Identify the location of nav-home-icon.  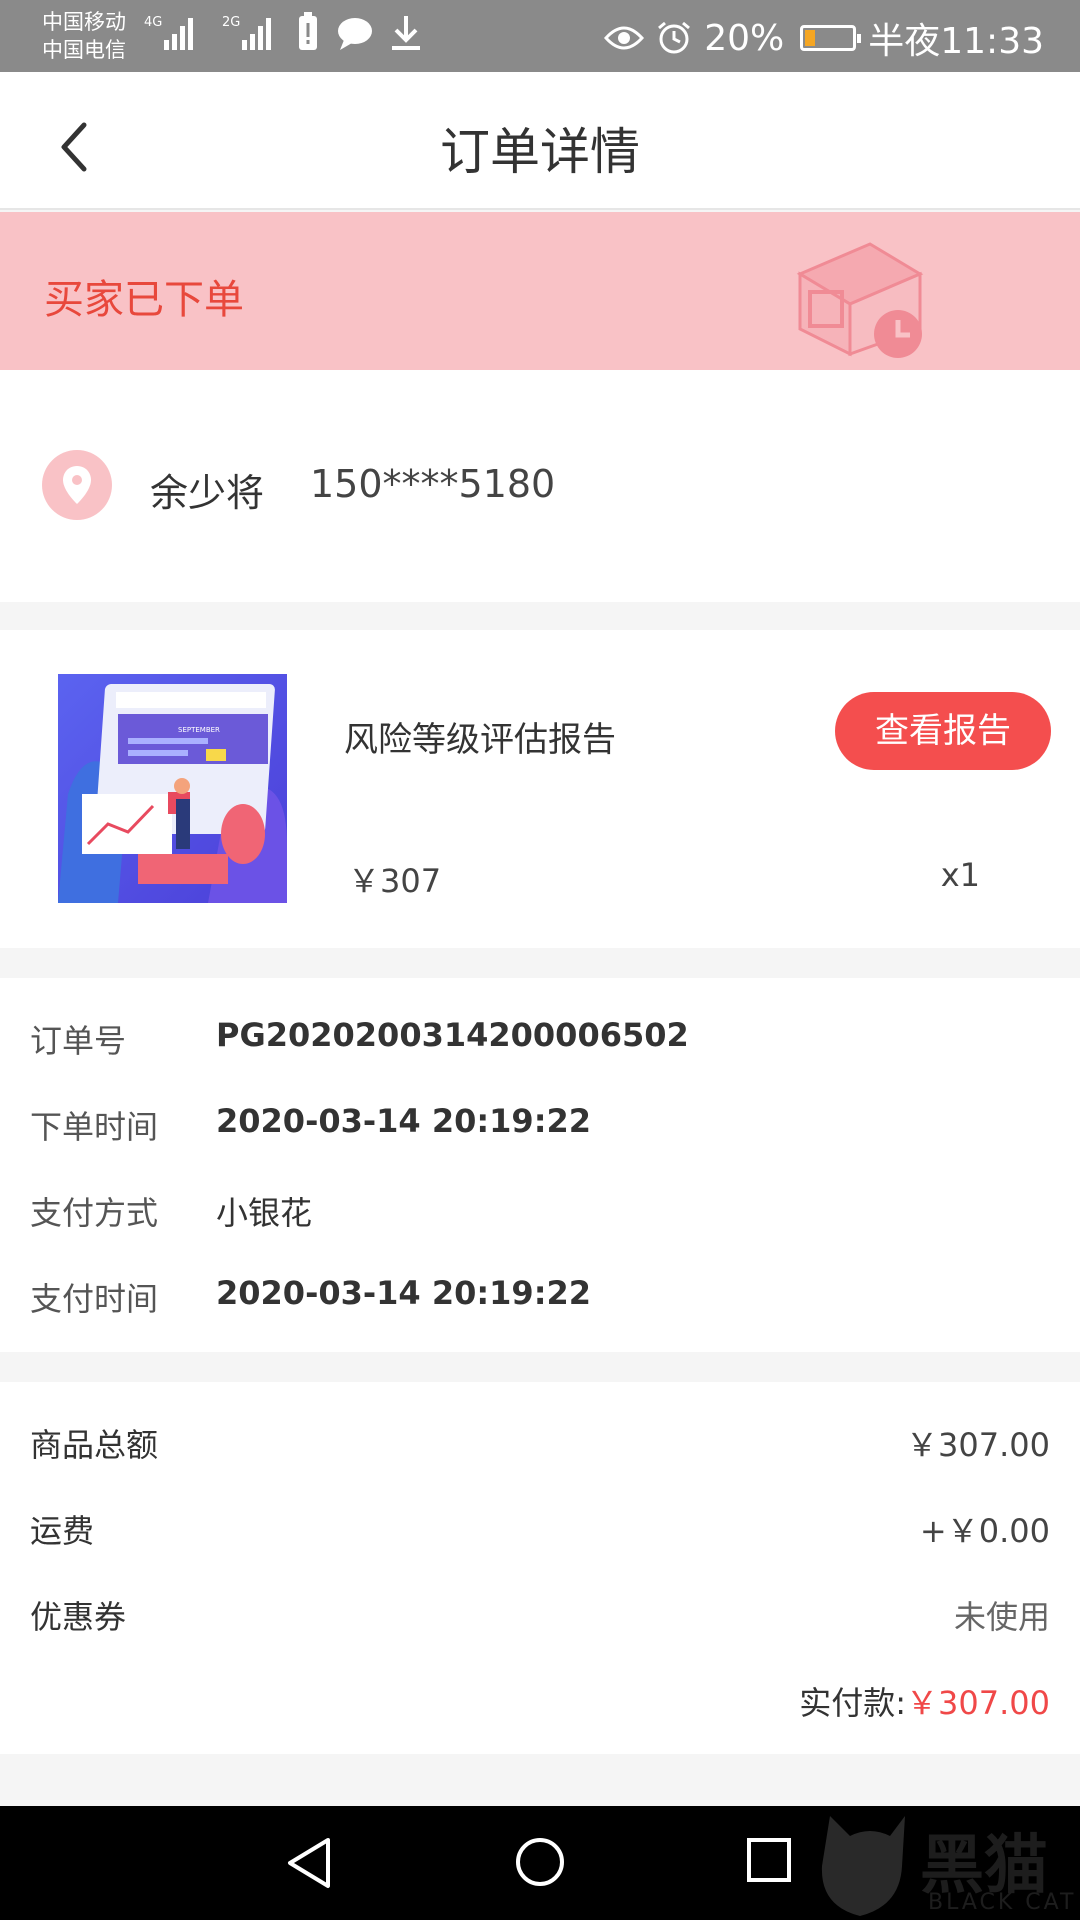
(540, 1862).